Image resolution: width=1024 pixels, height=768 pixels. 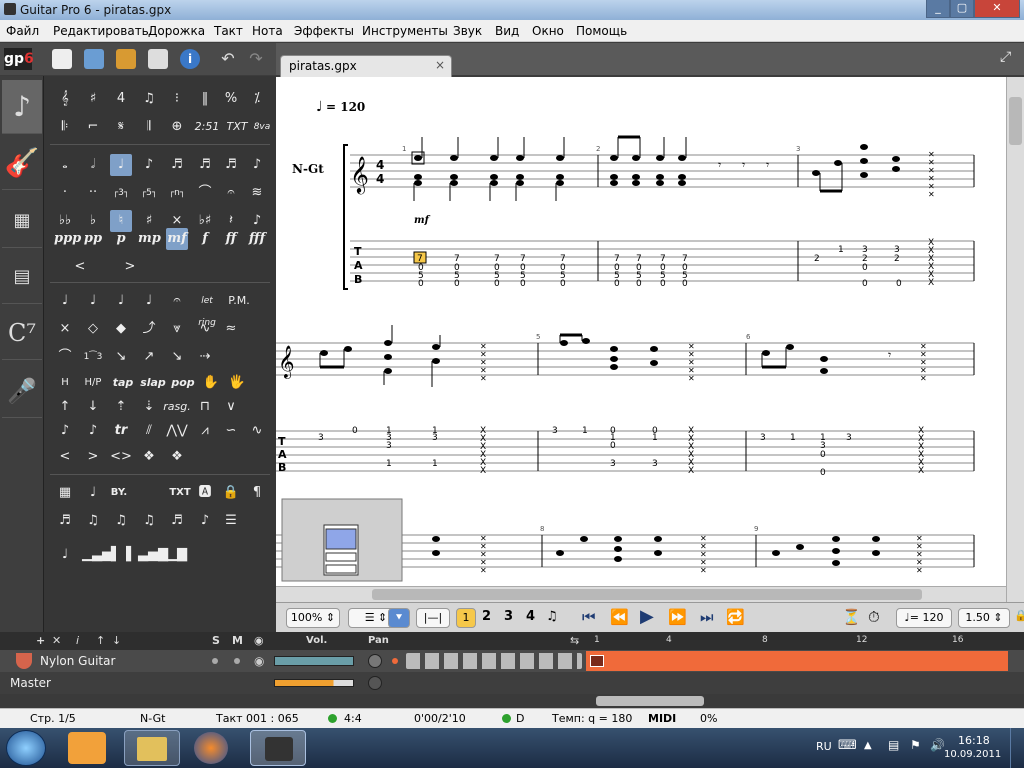 What do you see at coordinates (93, 457) in the screenshot?
I see `decrescendo-small-icon: >` at bounding box center [93, 457].